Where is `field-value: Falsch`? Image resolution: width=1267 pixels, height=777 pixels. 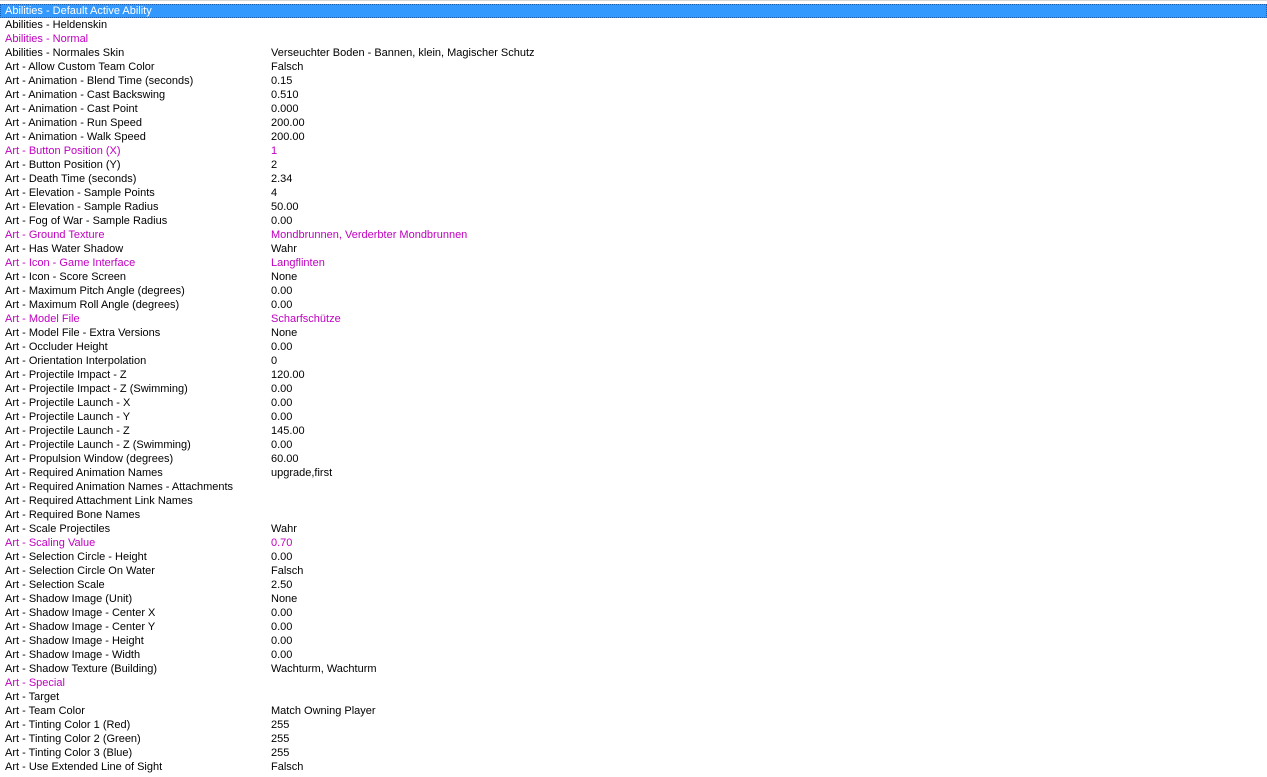
field-value: Falsch is located at coordinates (287, 67).